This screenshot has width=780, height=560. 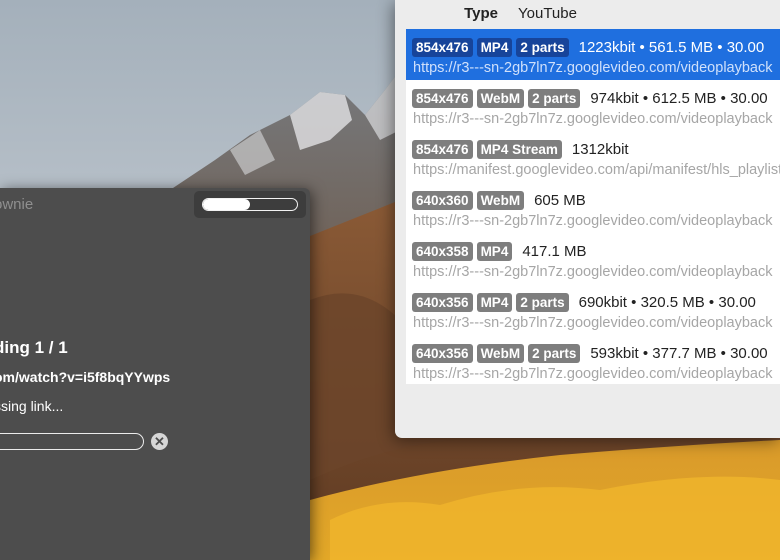 I want to click on format-info: 690kbit • 320.5 MB • 30.00, so click(x=667, y=302).